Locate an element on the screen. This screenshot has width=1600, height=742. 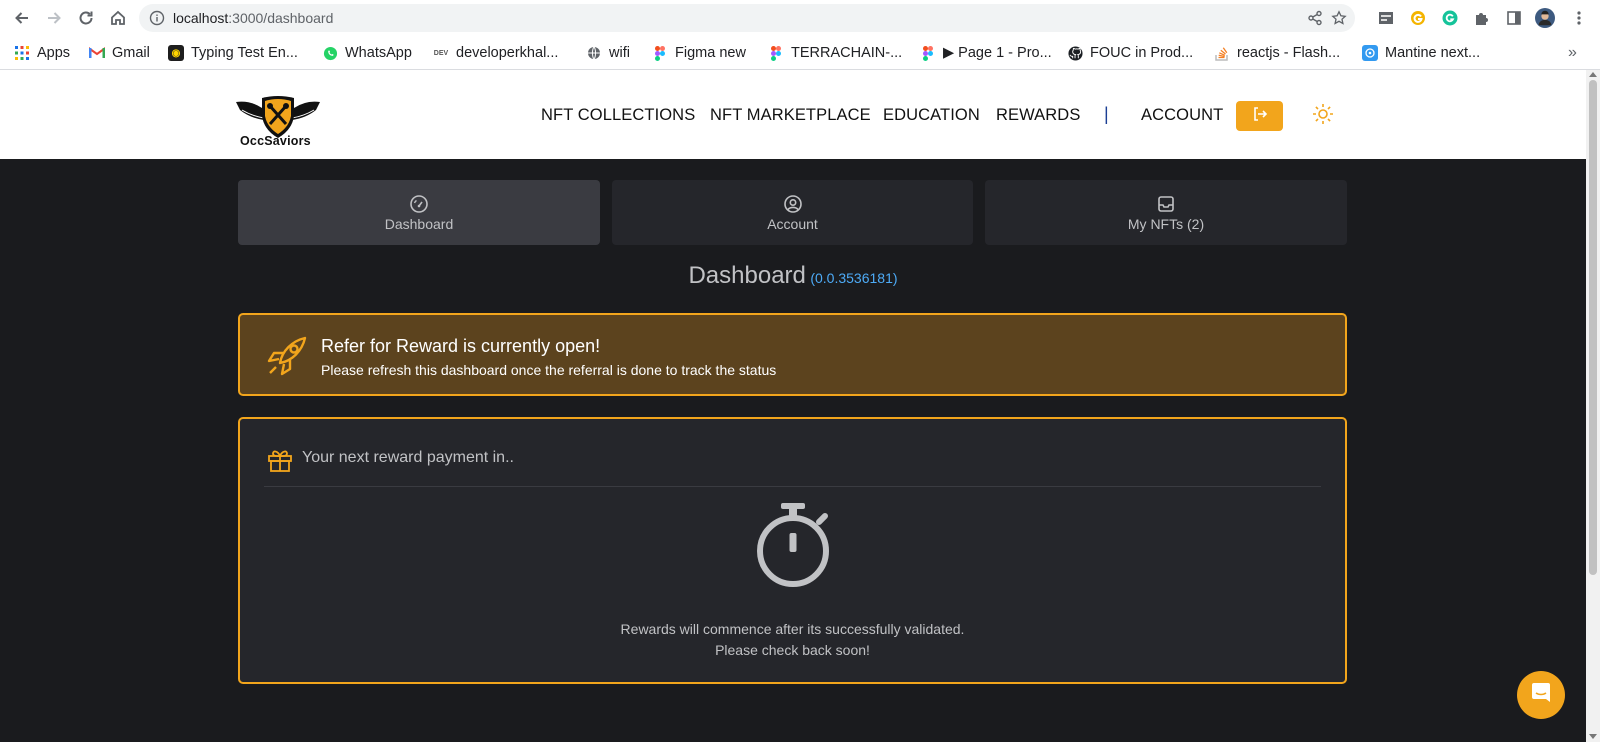
profile-avatar is located at coordinates (1545, 18).